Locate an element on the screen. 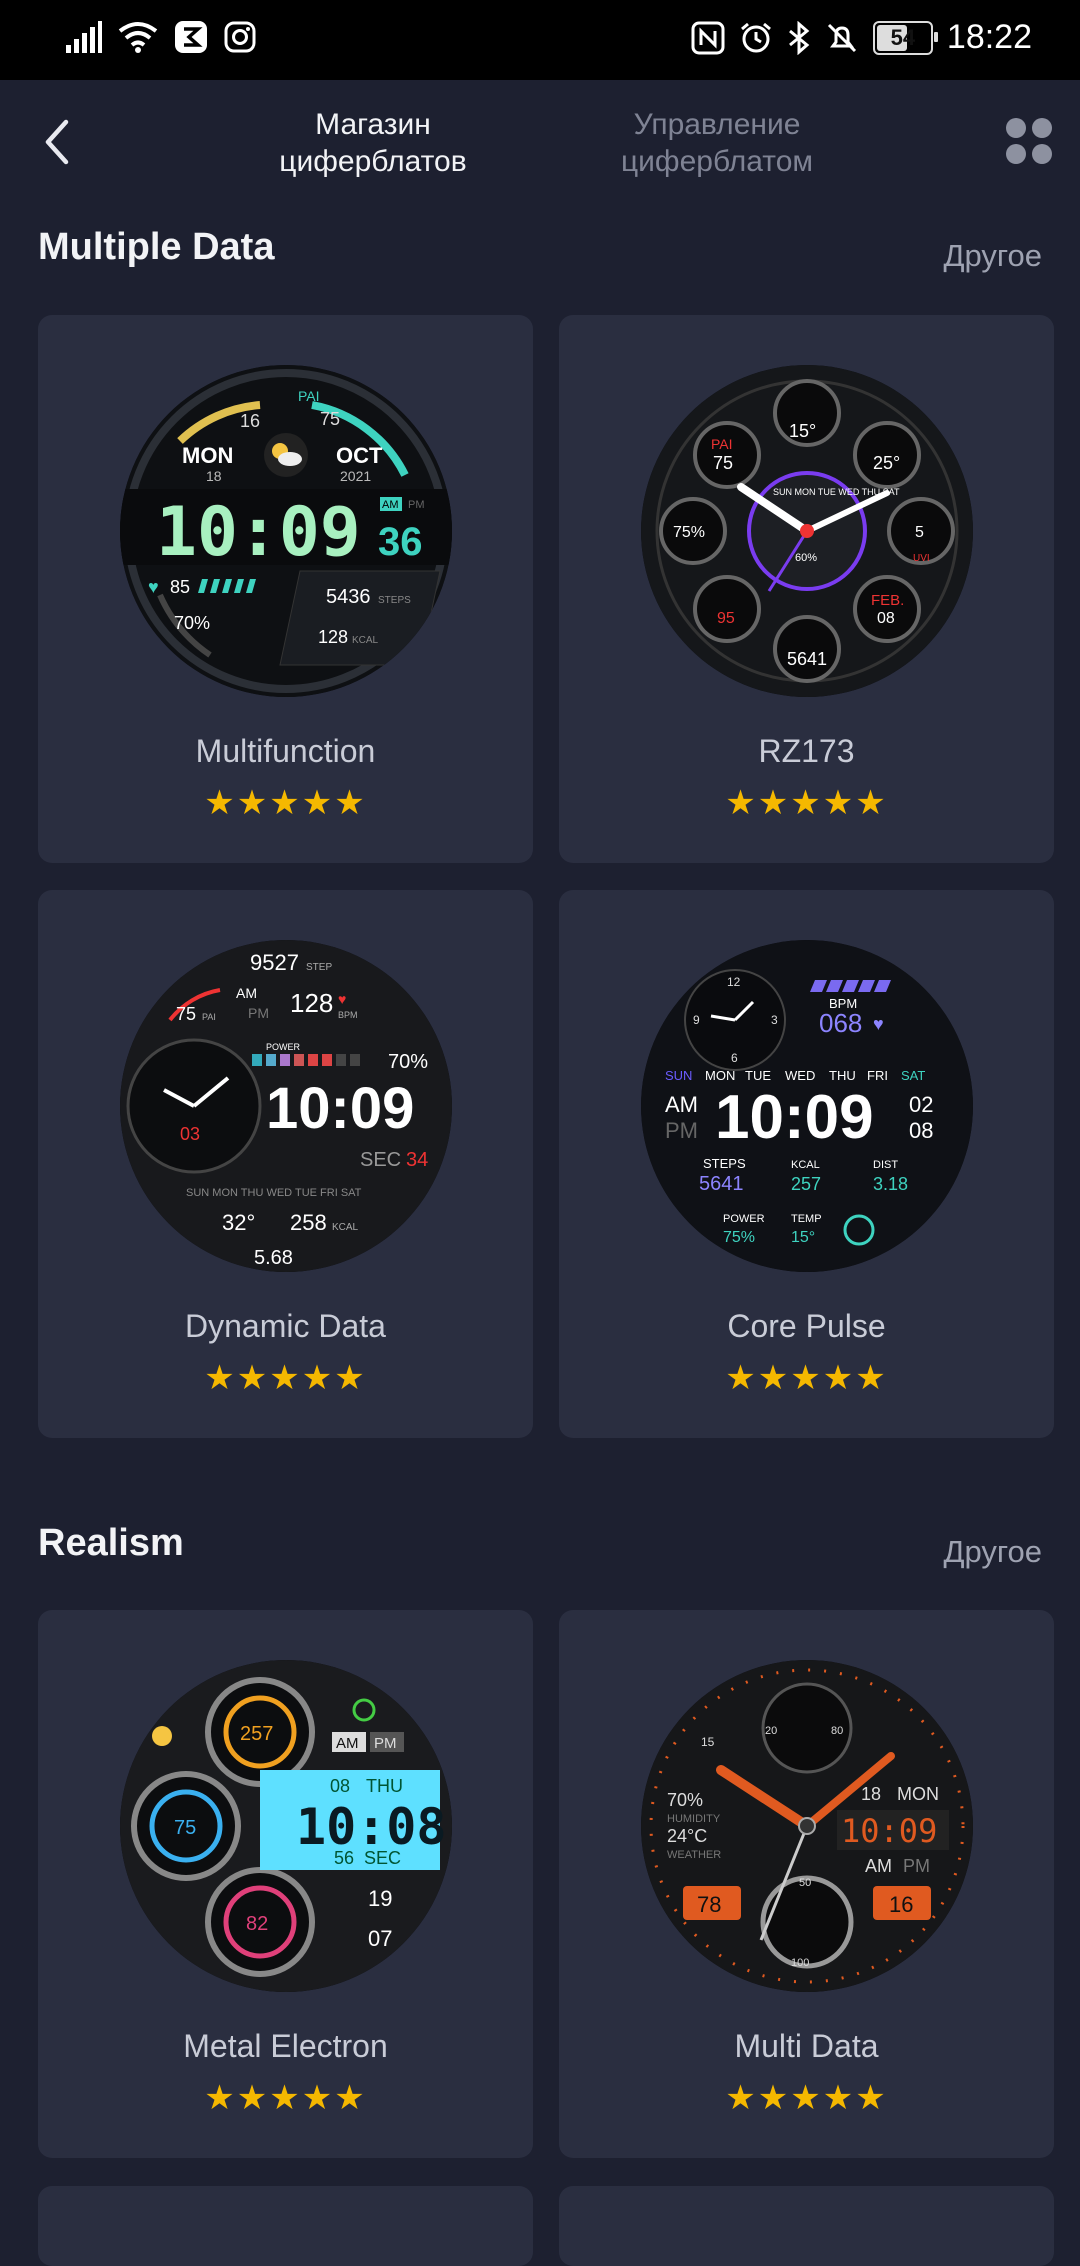 Image resolution: width=1080 pixels, height=2266 pixels. svg-text: 03 is located at coordinates (190, 1134).